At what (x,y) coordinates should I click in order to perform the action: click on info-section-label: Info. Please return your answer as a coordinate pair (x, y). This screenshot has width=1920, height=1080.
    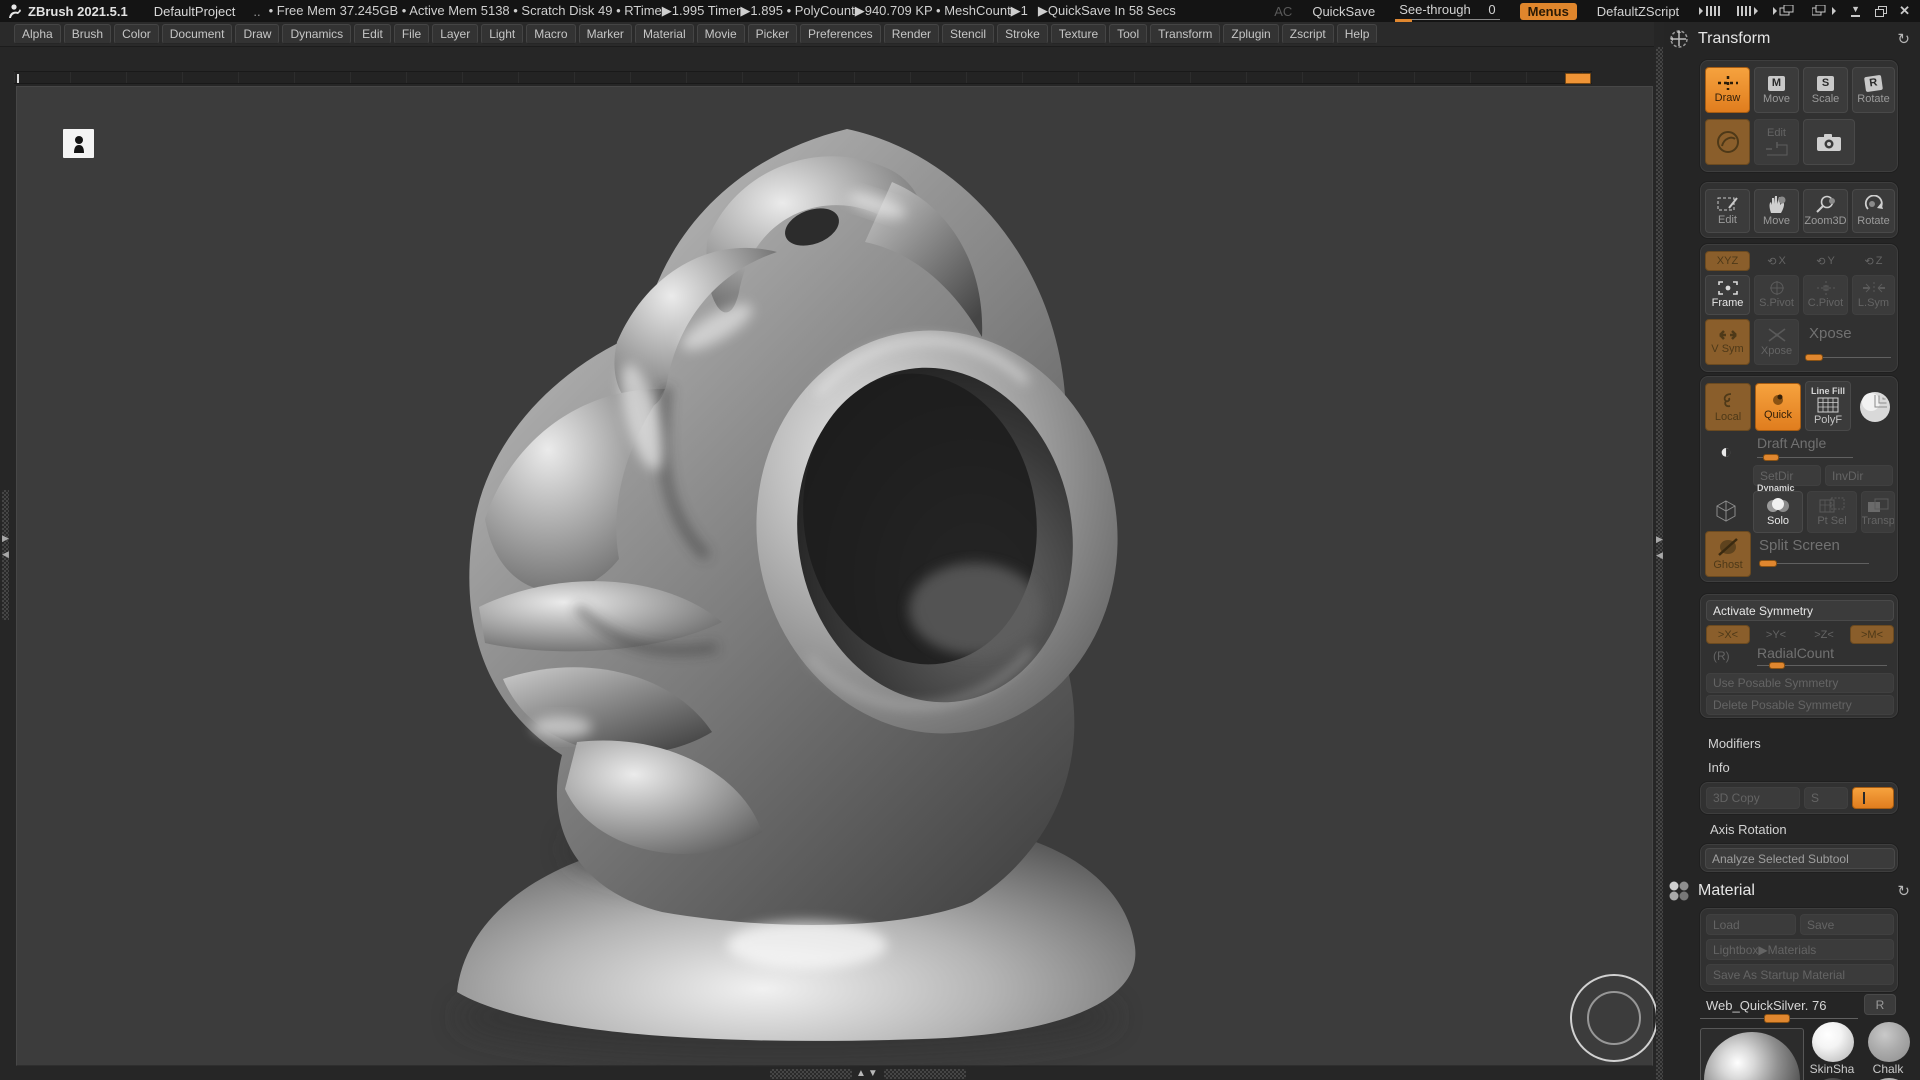
    Looking at the image, I should click on (1719, 767).